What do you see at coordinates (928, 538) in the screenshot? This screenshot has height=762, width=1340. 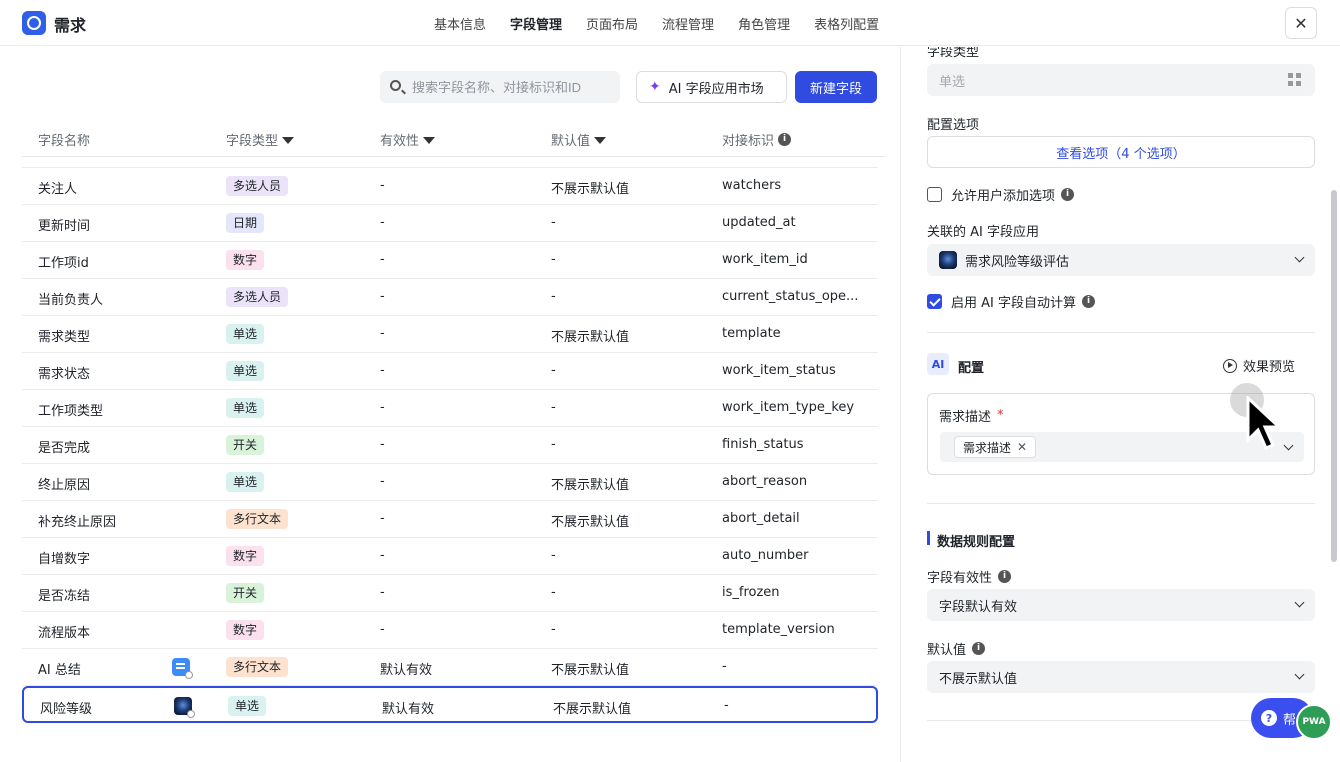 I see `section-accent-bar` at bounding box center [928, 538].